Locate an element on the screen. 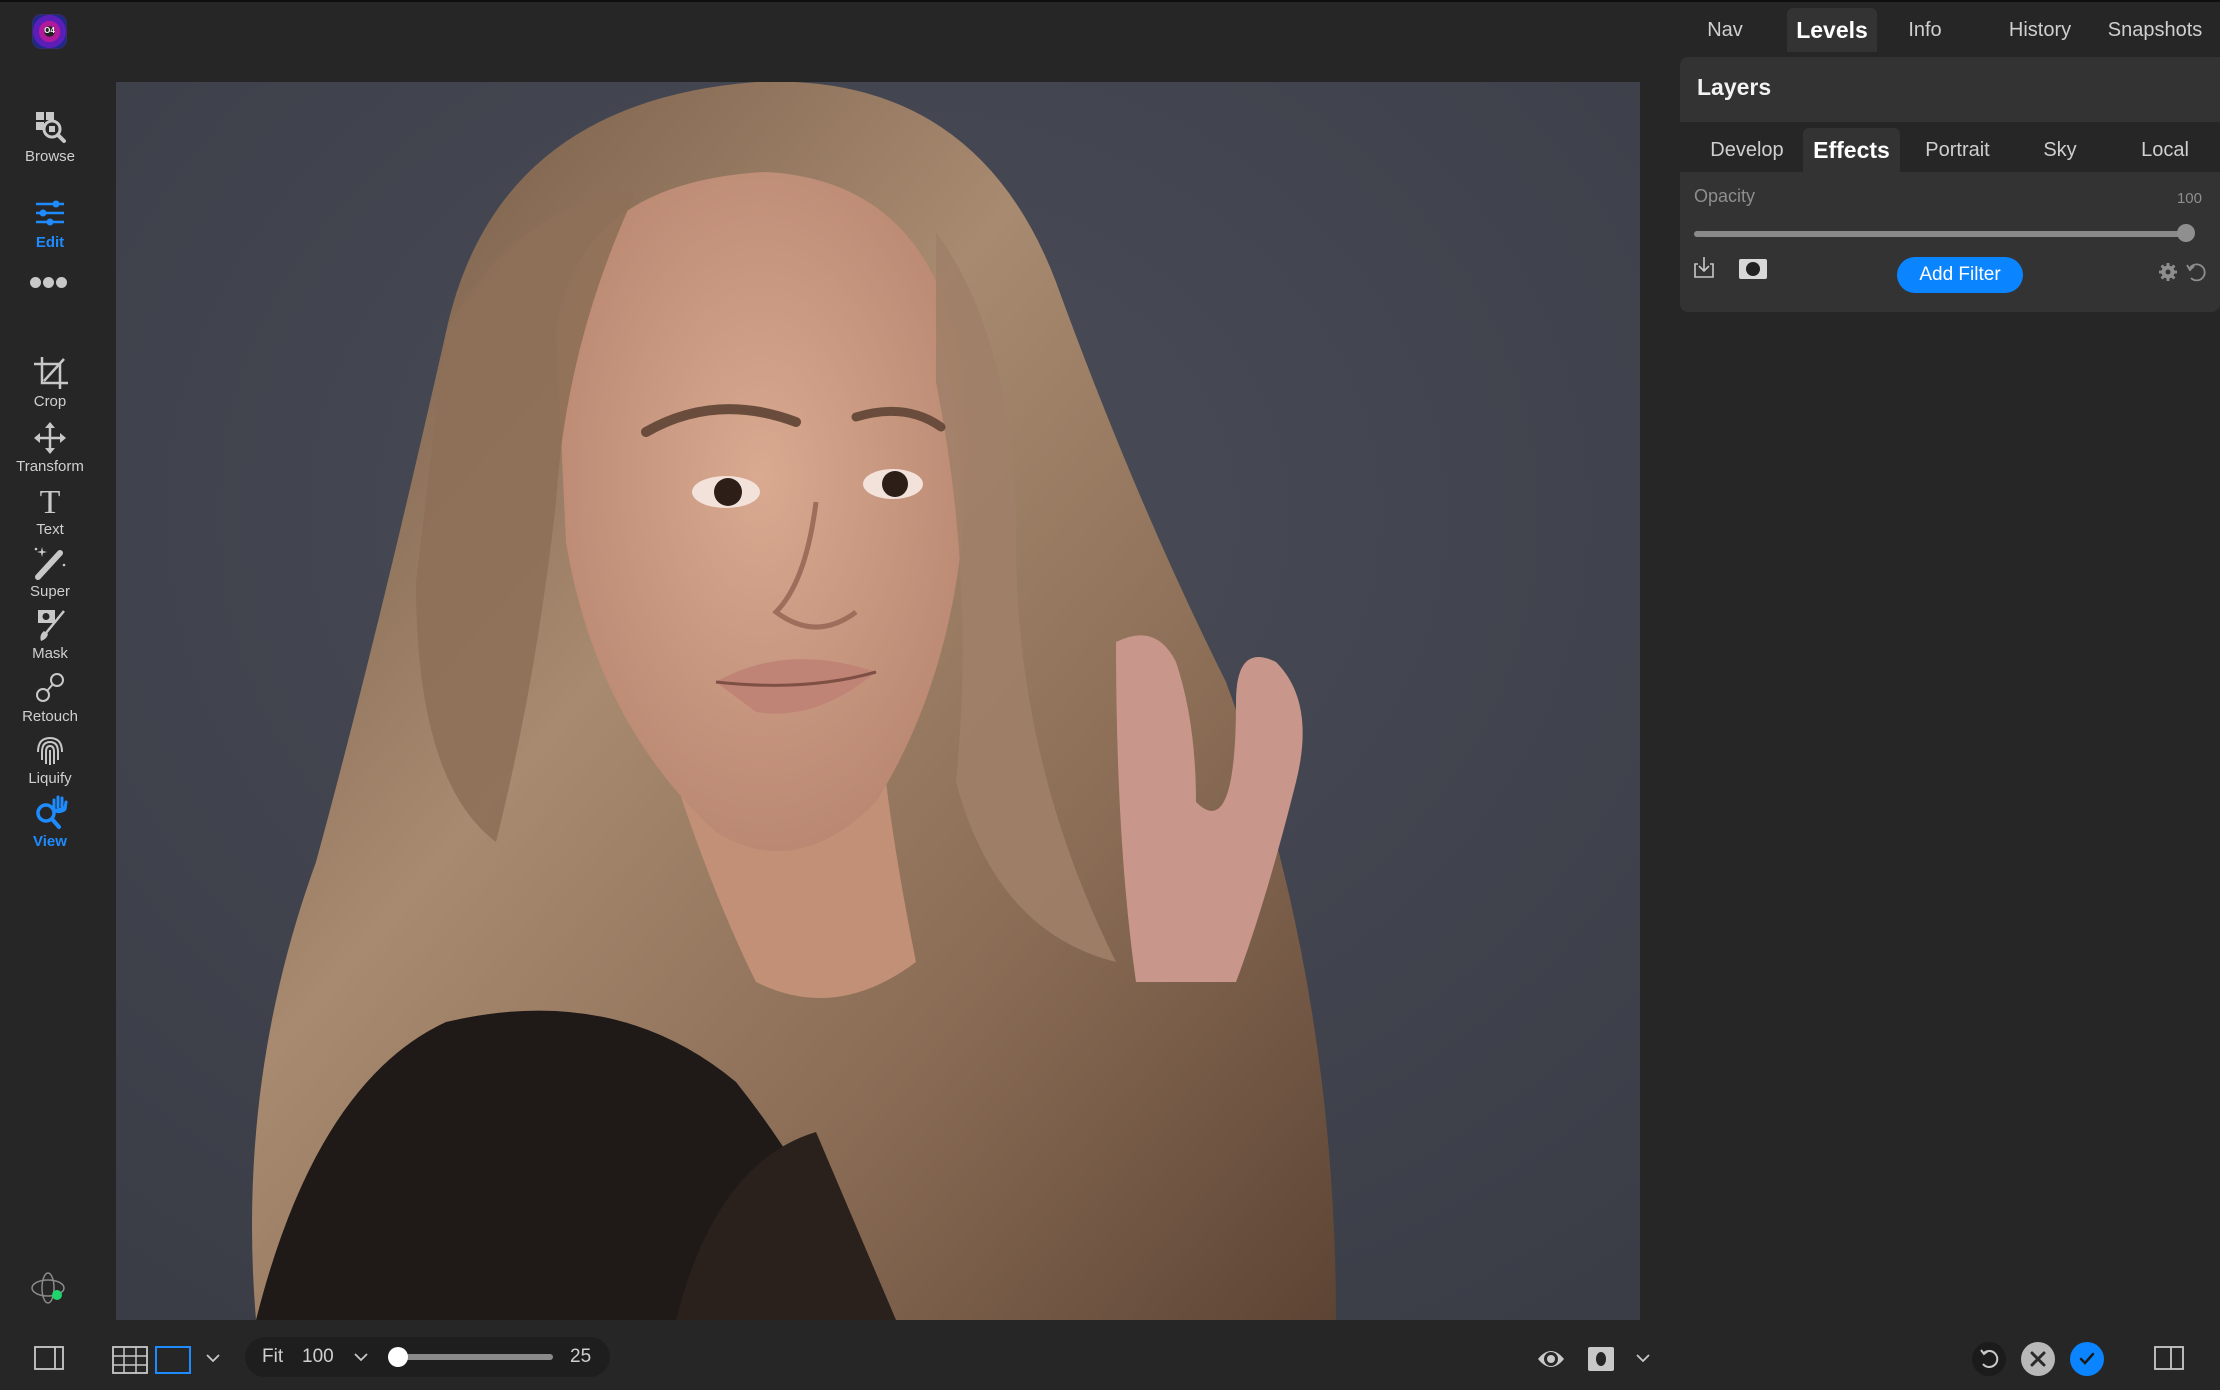 The height and width of the screenshot is (1390, 2220). app-logo: O4 is located at coordinates (49, 31).